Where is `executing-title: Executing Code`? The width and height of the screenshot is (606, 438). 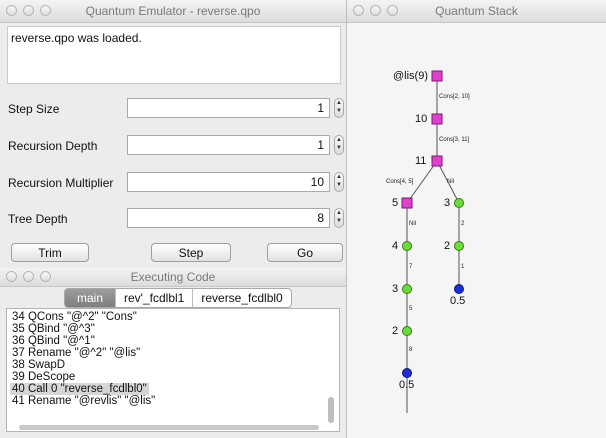
executing-title: Executing Code is located at coordinates (173, 277).